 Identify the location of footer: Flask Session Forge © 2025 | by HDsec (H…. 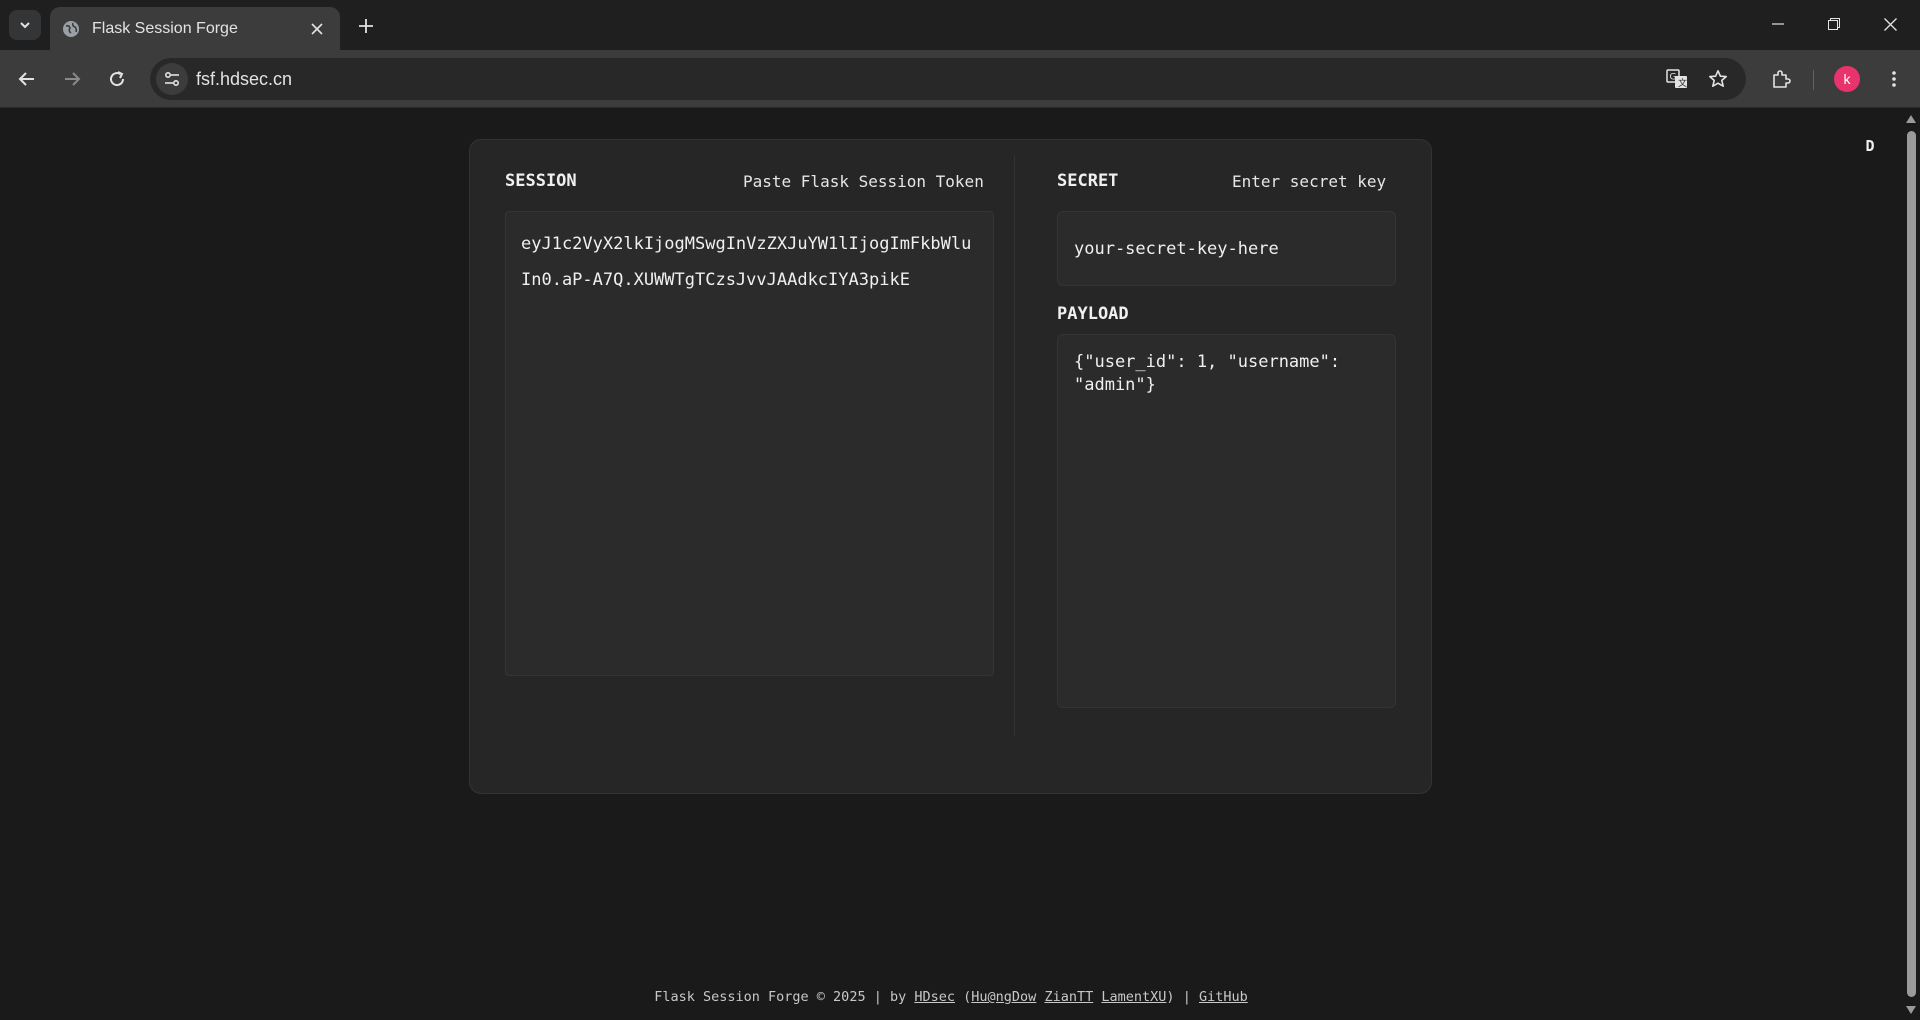
(951, 997).